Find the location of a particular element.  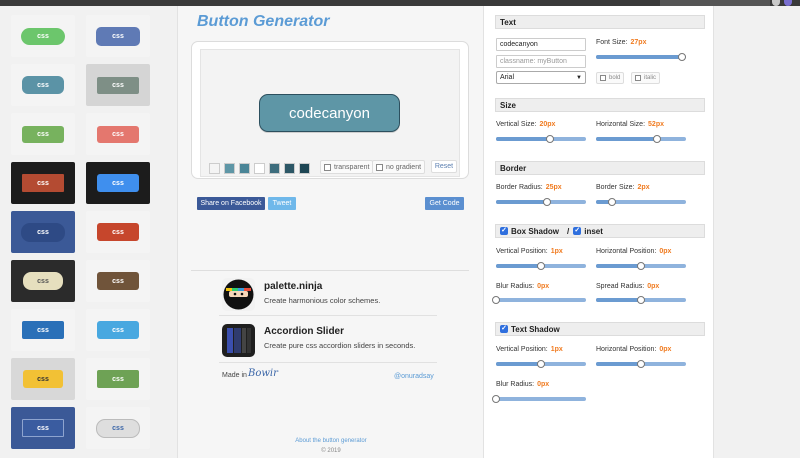

accordion-icon is located at coordinates (238, 340).